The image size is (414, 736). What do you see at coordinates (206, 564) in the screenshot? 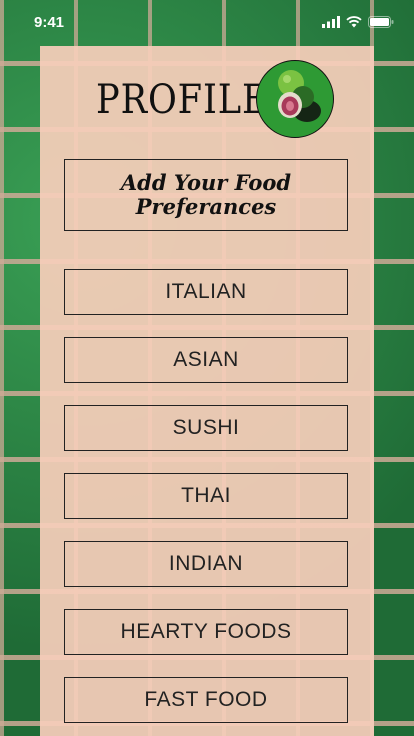
I see `food-option-indian: INDIAN` at bounding box center [206, 564].